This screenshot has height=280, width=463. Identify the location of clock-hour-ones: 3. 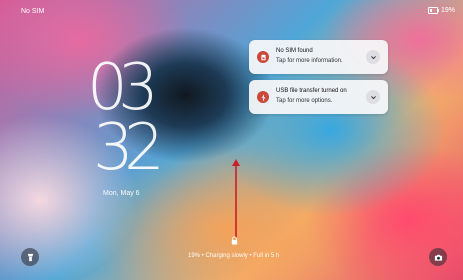
(138, 88).